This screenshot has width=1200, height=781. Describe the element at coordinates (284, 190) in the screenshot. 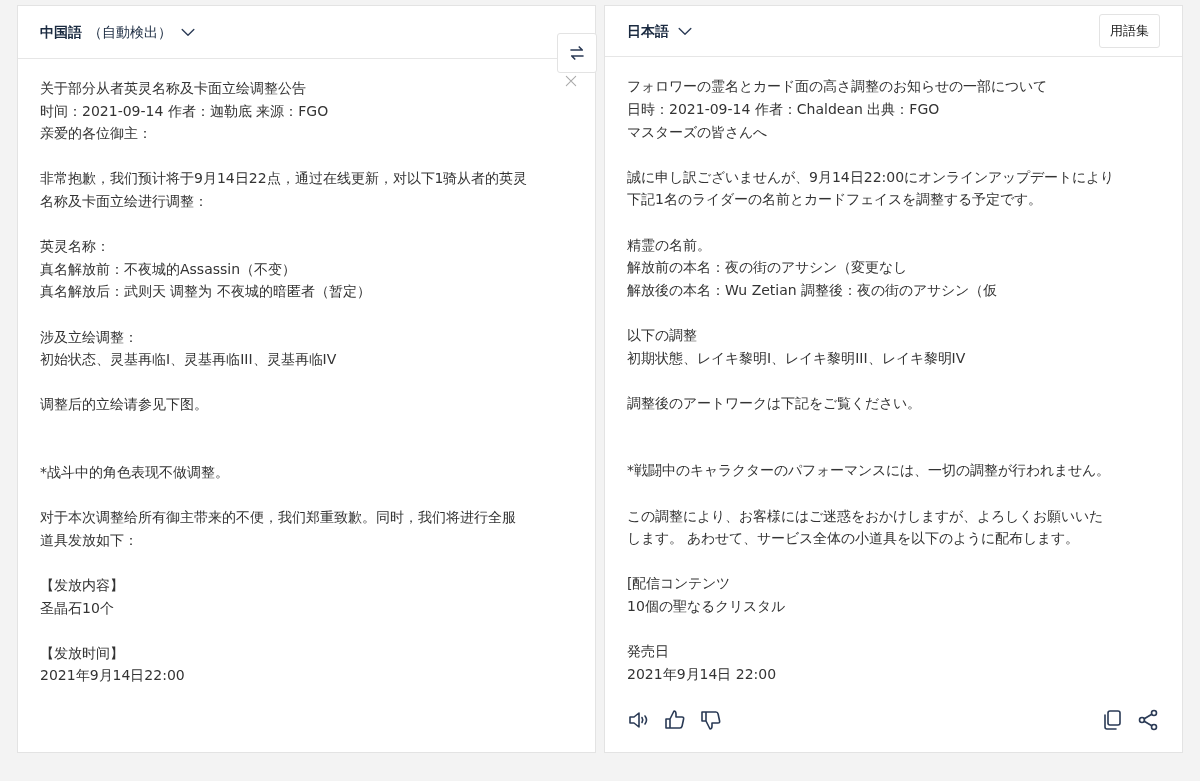

I see `text-paragraph: 非常抱歉，我们预计将于9月14日22点，通过在线更新，对以下1骑从者的英灵 名称及卡面立绘进行调整：` at that location.